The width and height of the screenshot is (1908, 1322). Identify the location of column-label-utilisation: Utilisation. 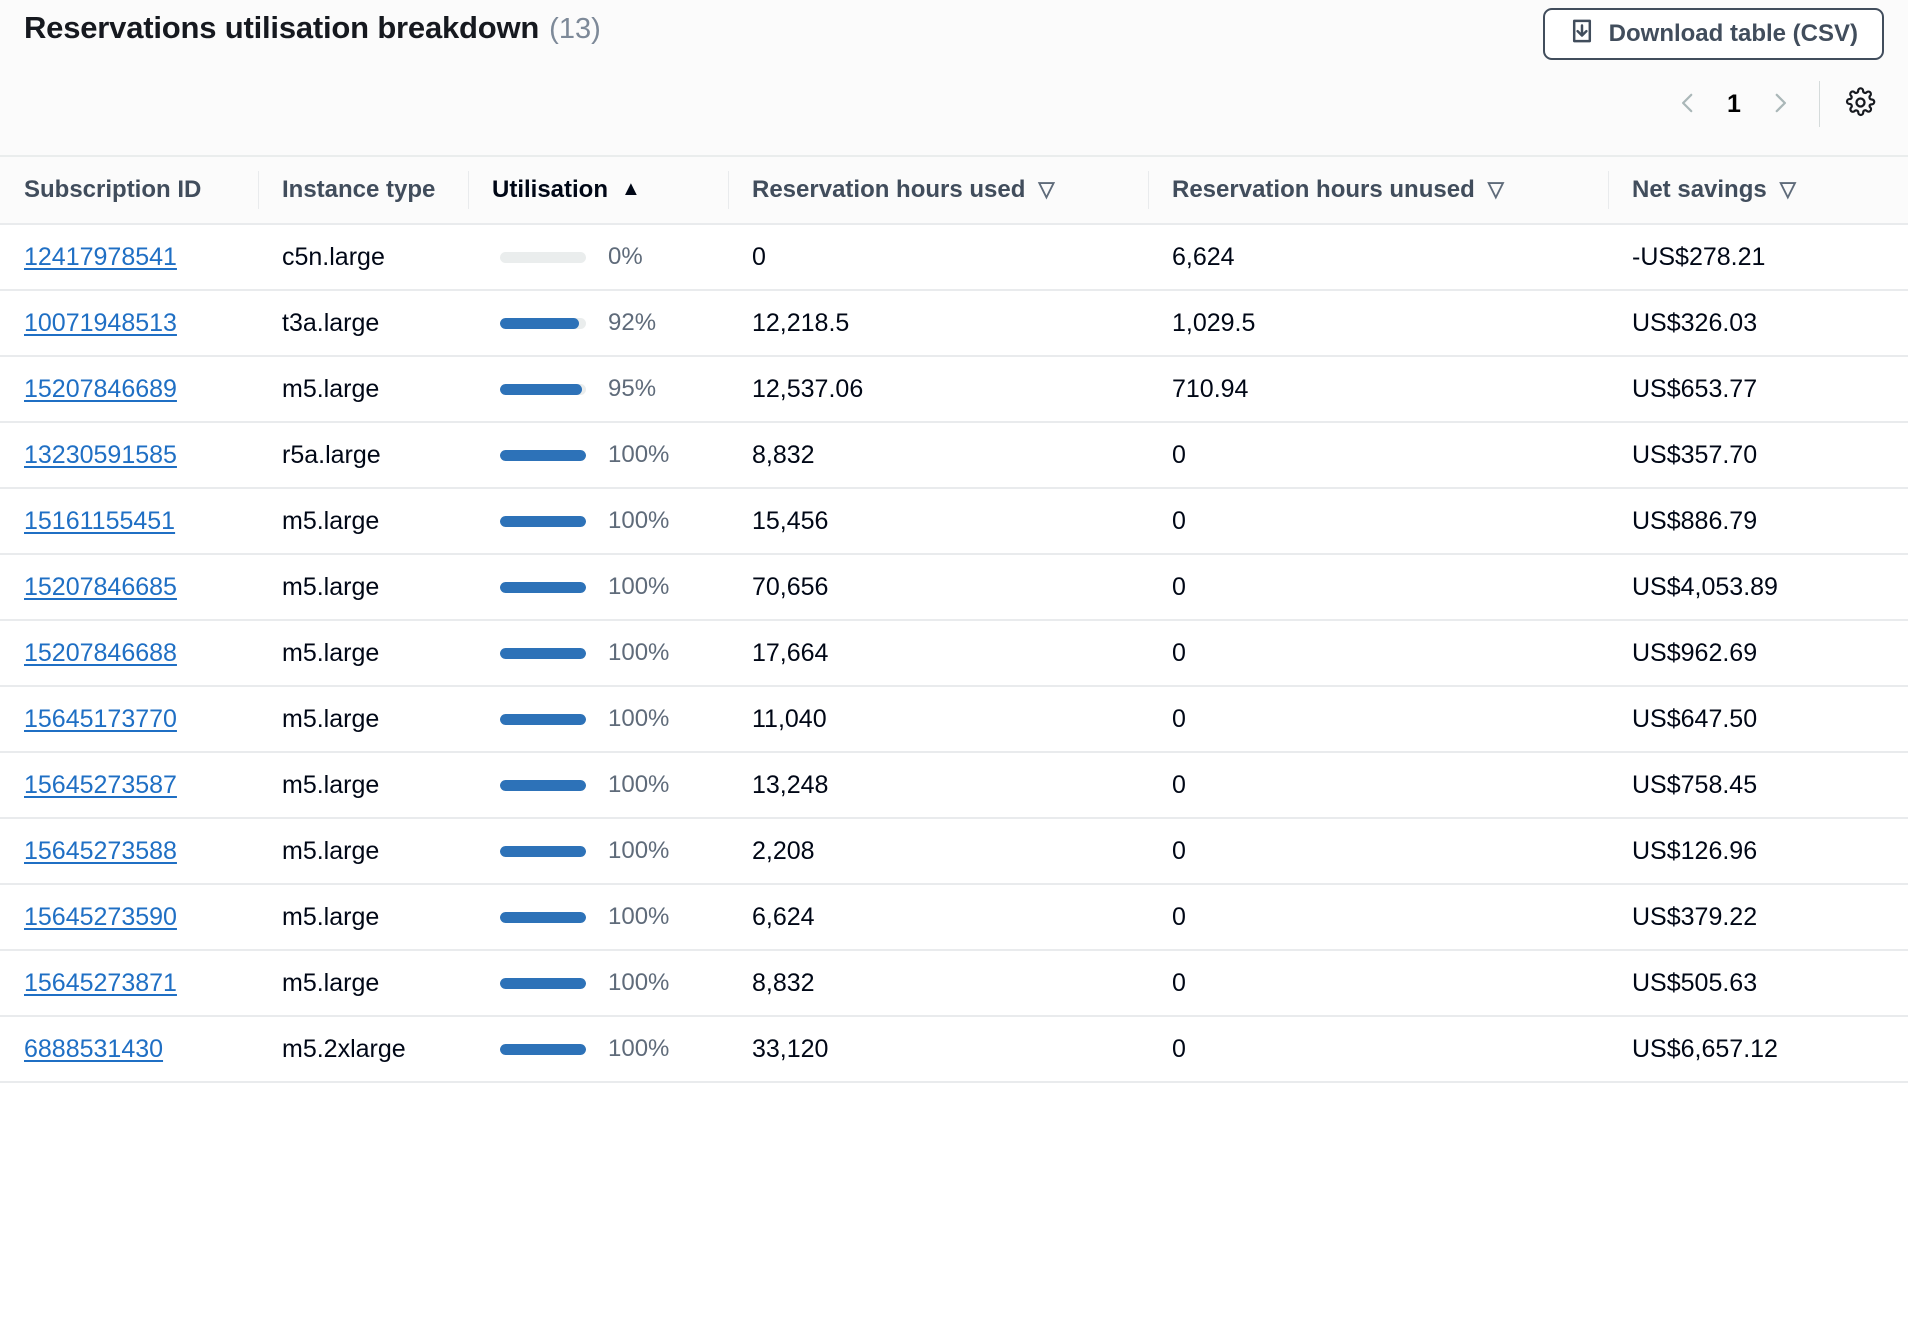
(550, 189).